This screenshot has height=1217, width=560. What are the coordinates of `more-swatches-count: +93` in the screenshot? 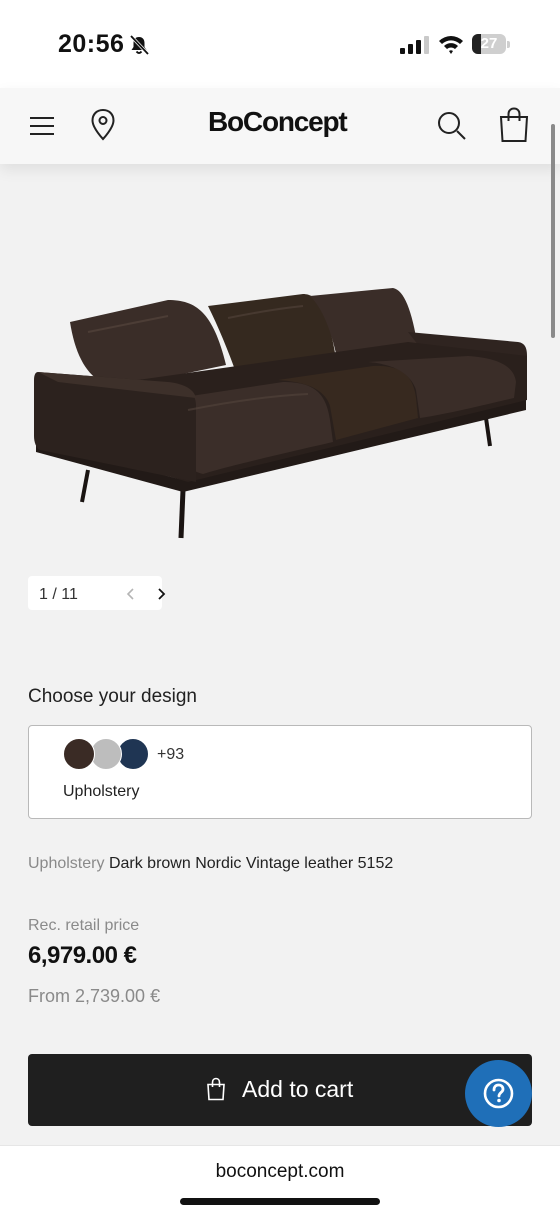 It's located at (171, 754).